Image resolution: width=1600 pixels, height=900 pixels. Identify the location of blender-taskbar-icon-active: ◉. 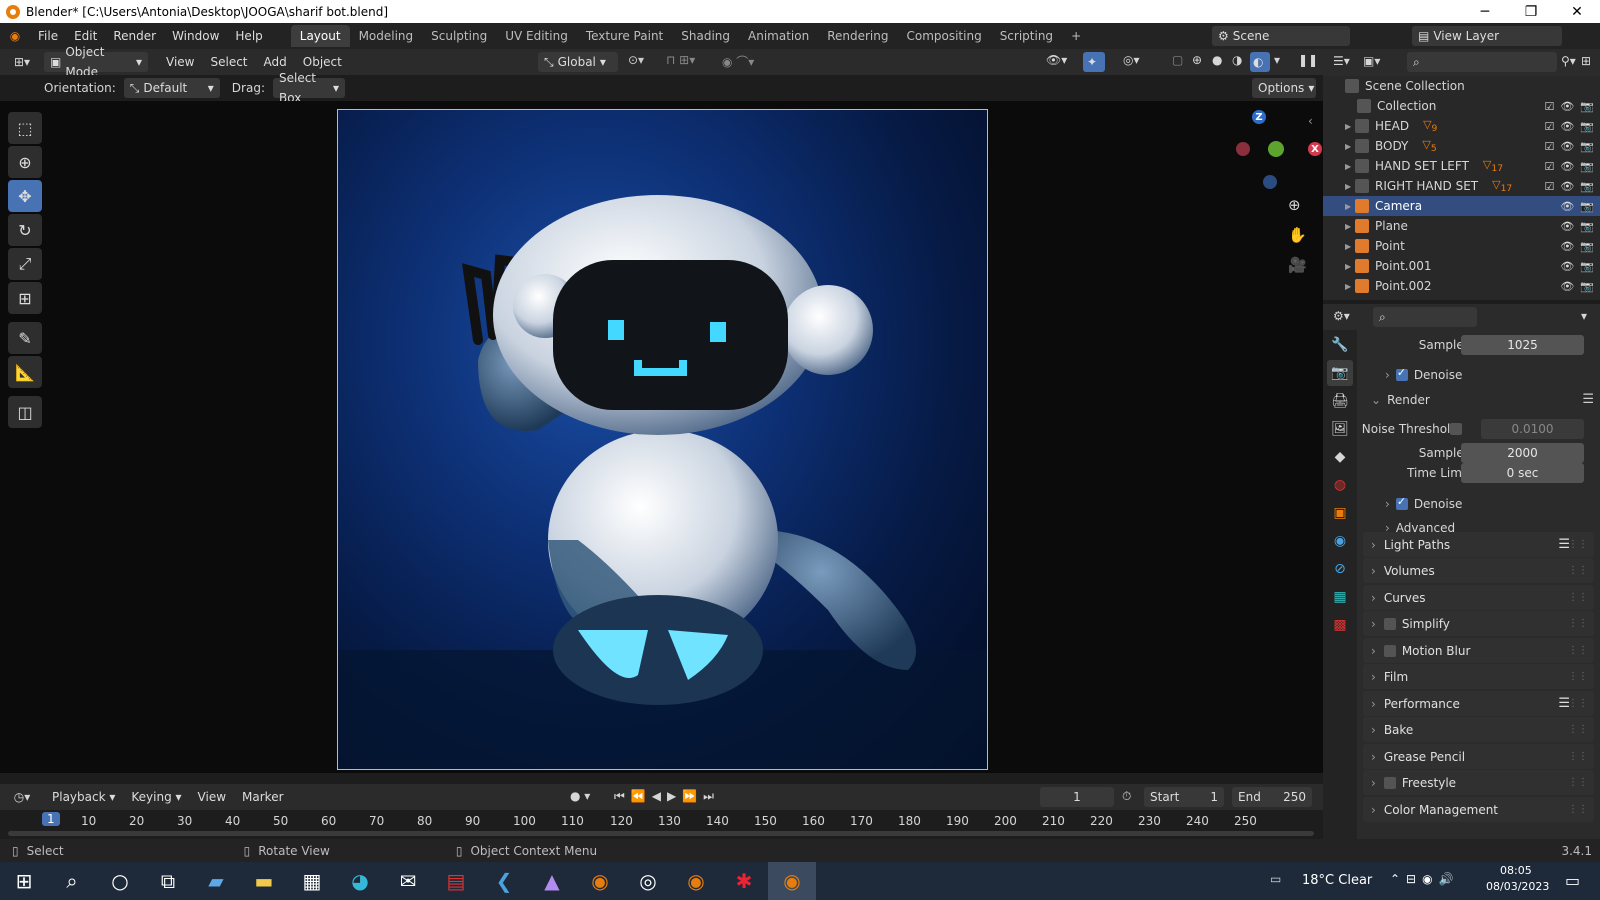
(792, 881).